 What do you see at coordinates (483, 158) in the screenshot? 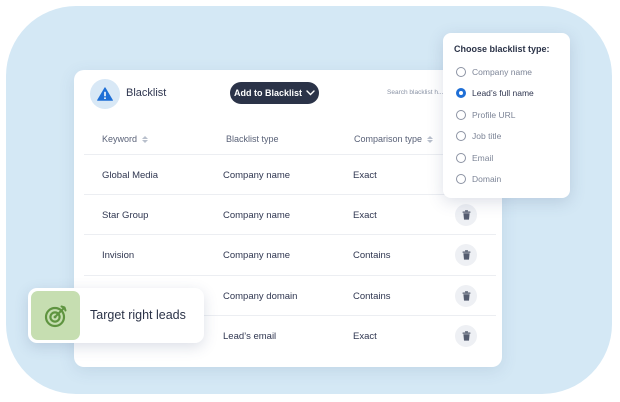
I see `option-label: Email` at bounding box center [483, 158].